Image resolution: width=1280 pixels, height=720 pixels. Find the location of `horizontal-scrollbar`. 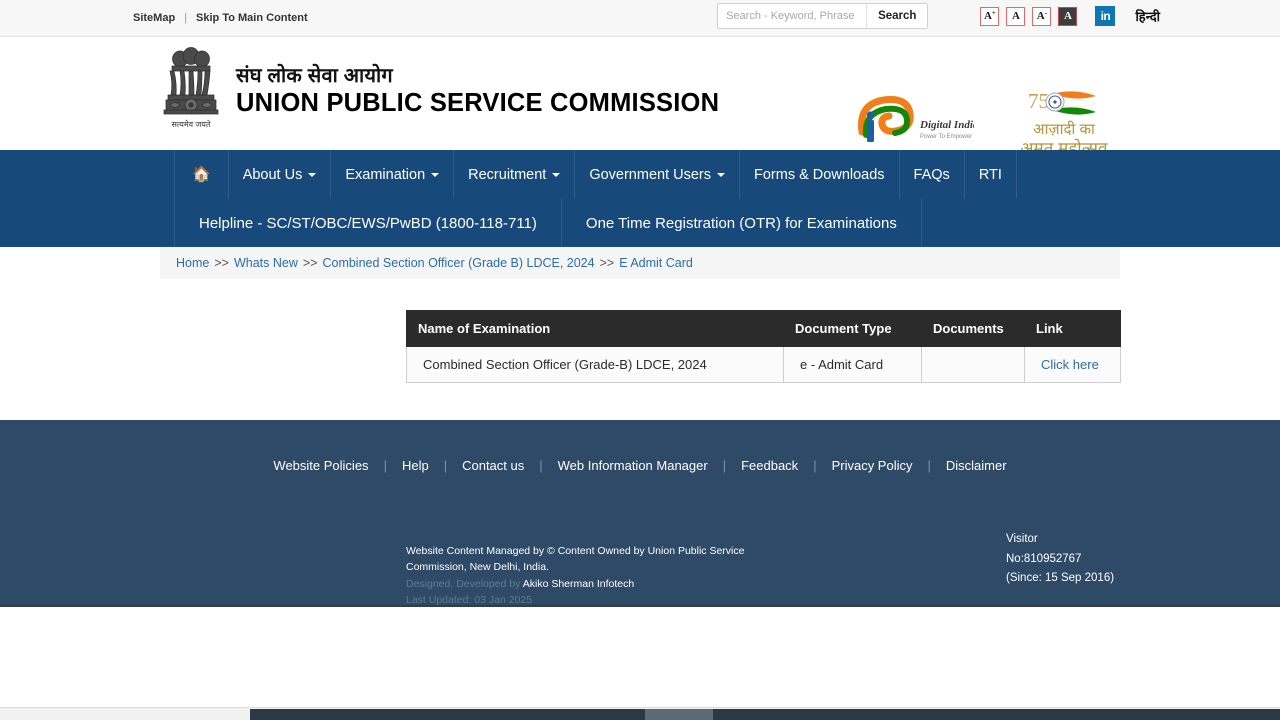

horizontal-scrollbar is located at coordinates (640, 713).